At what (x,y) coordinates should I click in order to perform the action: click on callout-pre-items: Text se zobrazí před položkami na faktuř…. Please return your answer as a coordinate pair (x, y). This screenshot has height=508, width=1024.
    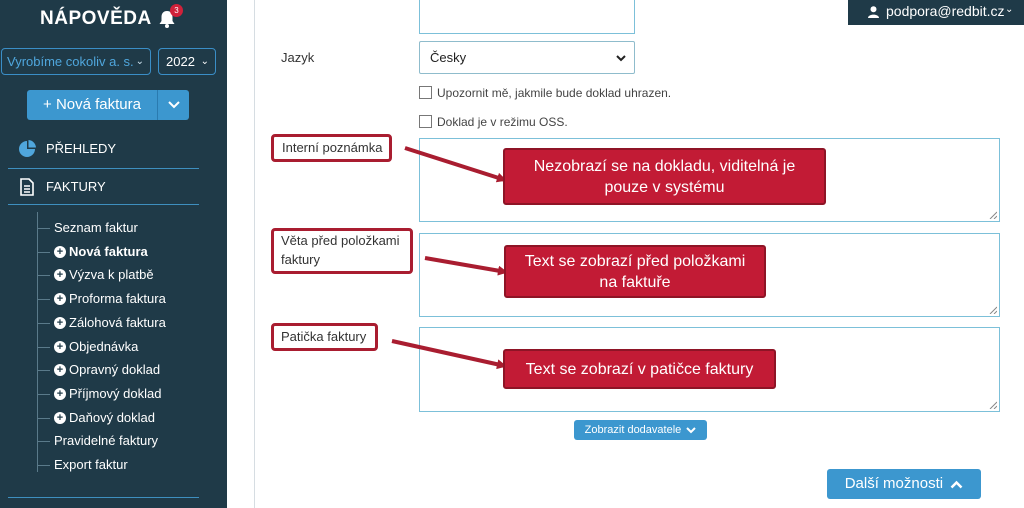
    Looking at the image, I should click on (635, 271).